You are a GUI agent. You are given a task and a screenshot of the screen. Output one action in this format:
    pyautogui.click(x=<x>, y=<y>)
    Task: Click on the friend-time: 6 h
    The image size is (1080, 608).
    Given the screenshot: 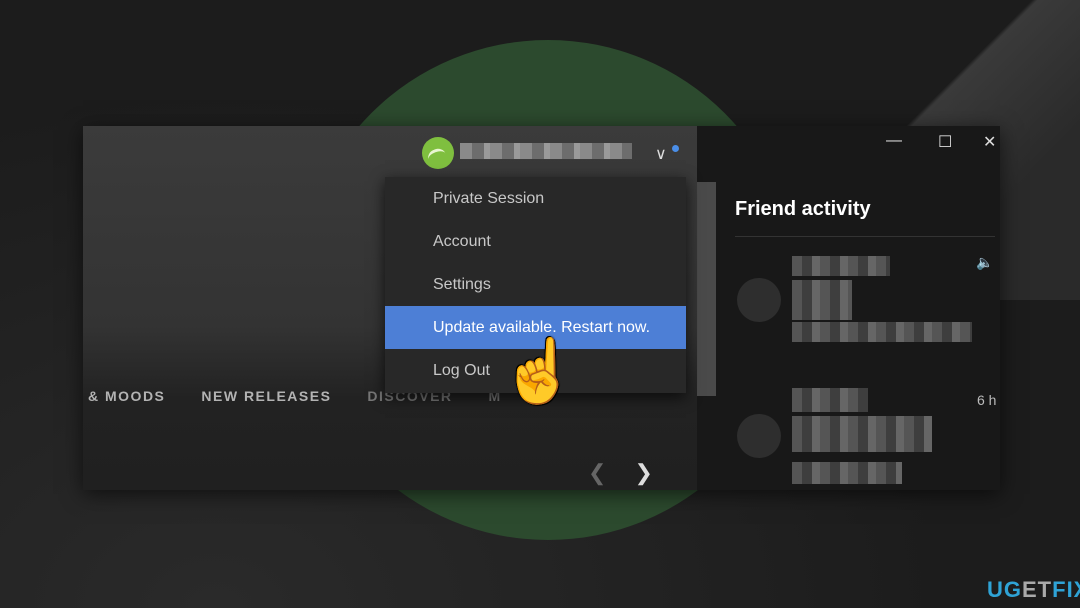 What is the action you would take?
    pyautogui.click(x=987, y=400)
    